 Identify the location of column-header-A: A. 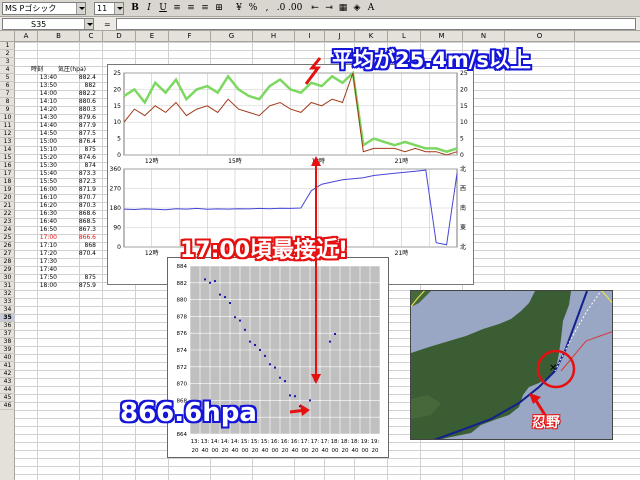
(26, 36).